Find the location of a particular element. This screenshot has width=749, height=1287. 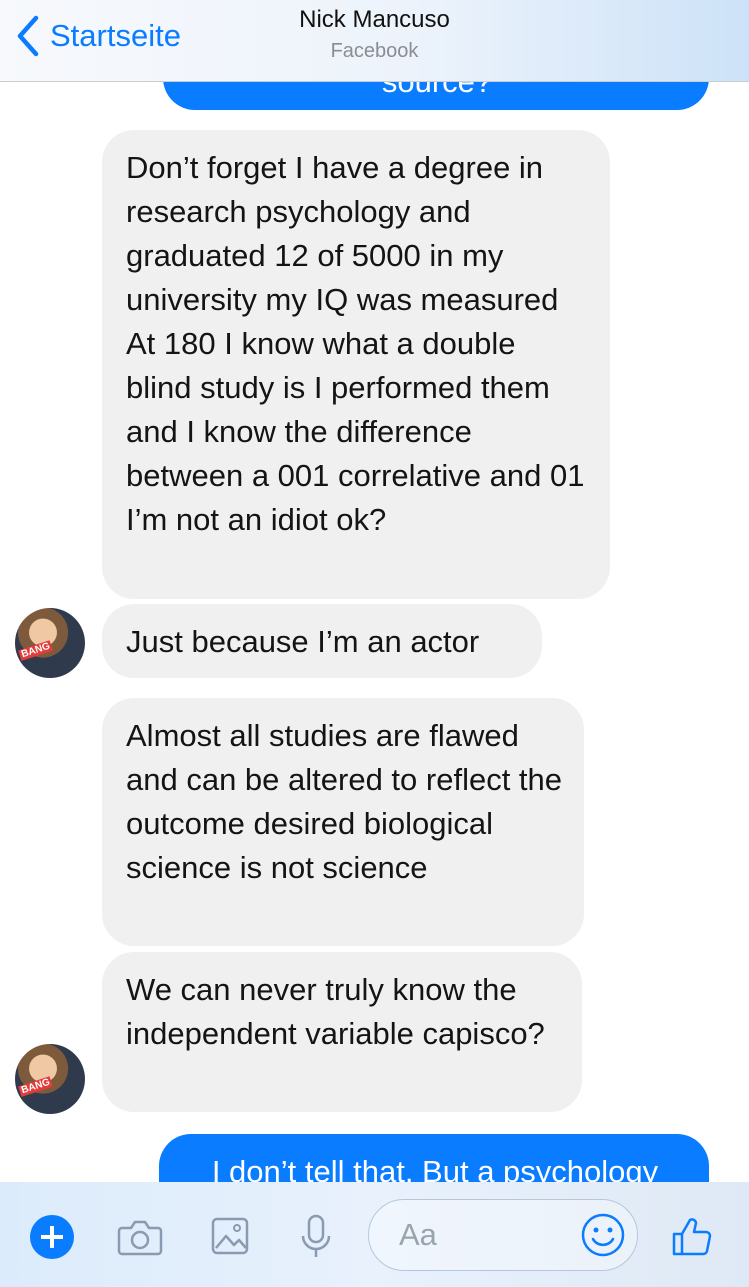

message-bubble-sent: I don’t tell that. But a psychology is located at coordinates (434, 1158).